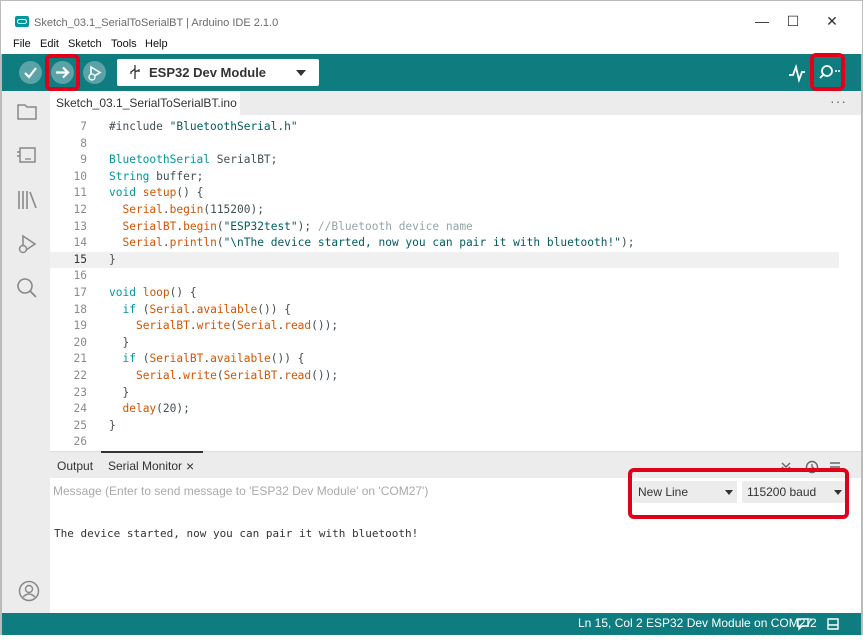  Describe the element at coordinates (80, 292) in the screenshot. I see `line-number: 17` at that location.